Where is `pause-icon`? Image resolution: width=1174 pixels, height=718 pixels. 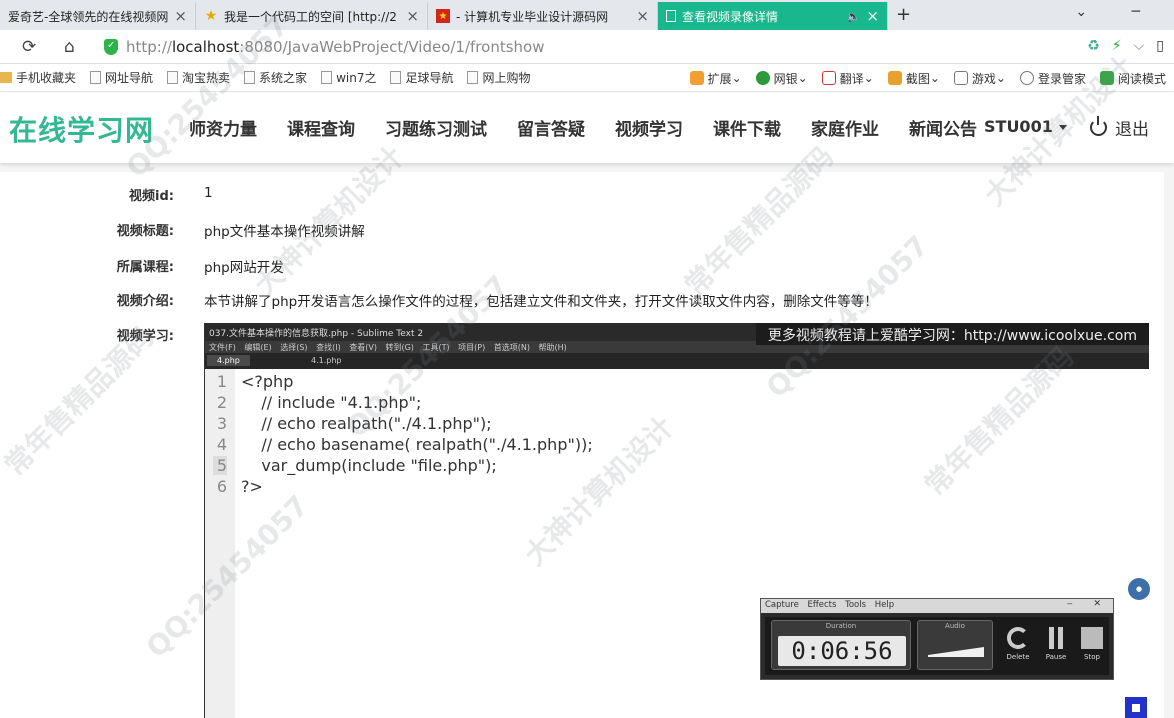 pause-icon is located at coordinates (1056, 638).